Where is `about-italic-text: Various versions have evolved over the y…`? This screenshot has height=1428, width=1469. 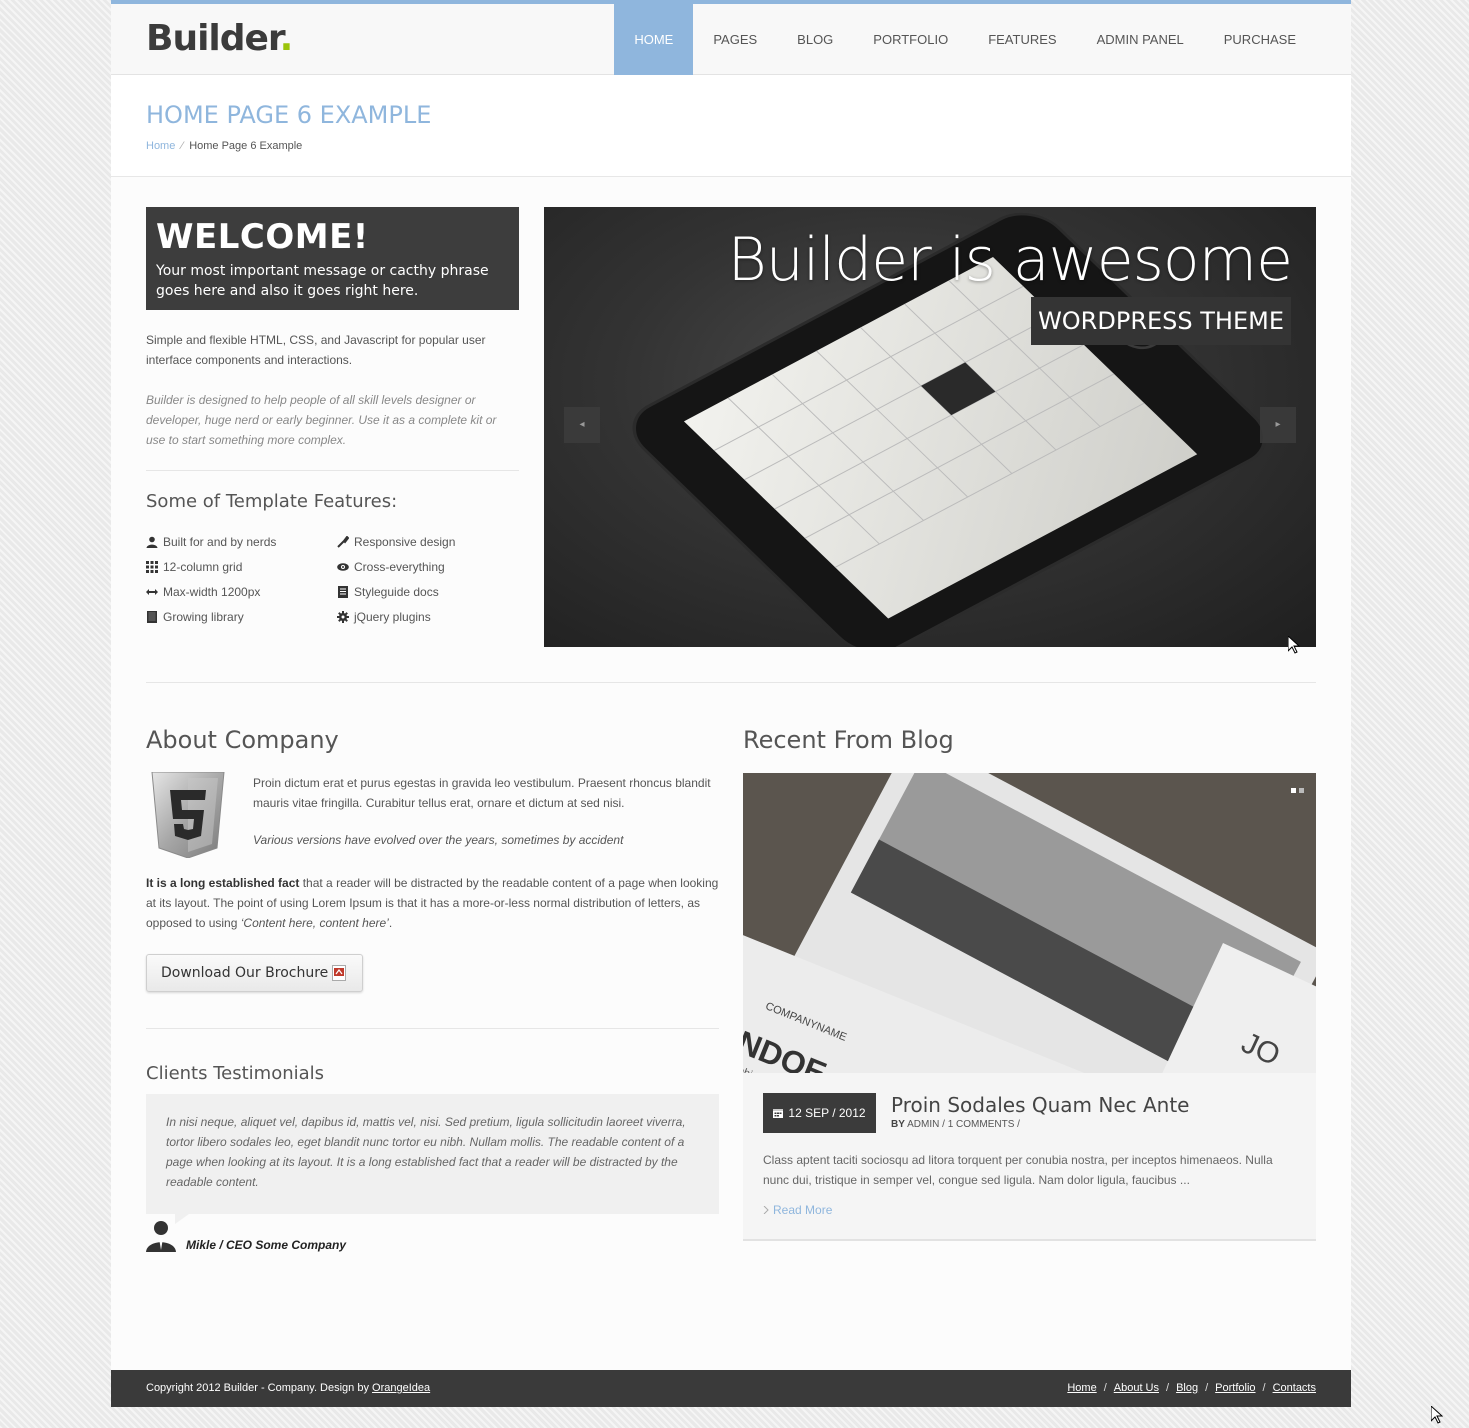 about-italic-text: Various versions have evolved over the y… is located at coordinates (438, 840).